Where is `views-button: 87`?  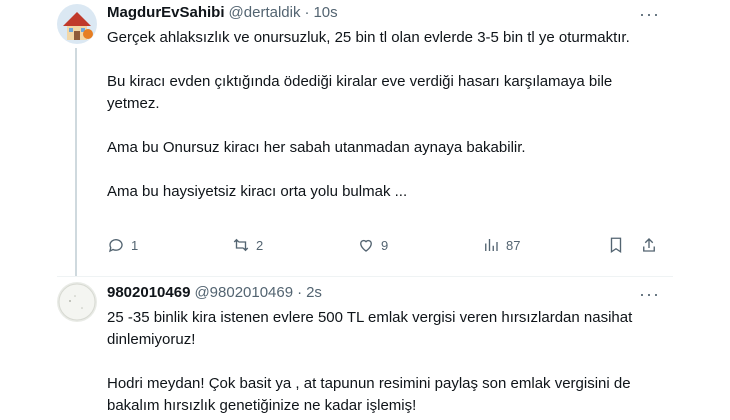 views-button: 87 is located at coordinates (501, 245).